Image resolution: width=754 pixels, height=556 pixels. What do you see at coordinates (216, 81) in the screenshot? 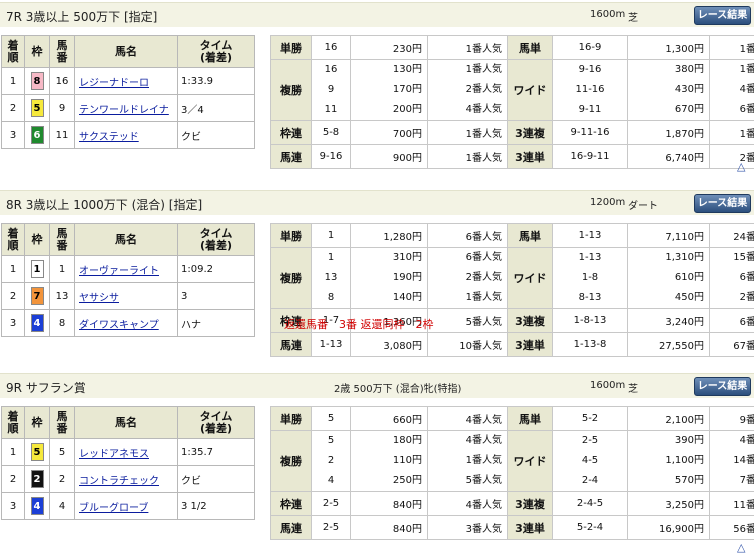
I see `finish-time: 1:33.9` at bounding box center [216, 81].